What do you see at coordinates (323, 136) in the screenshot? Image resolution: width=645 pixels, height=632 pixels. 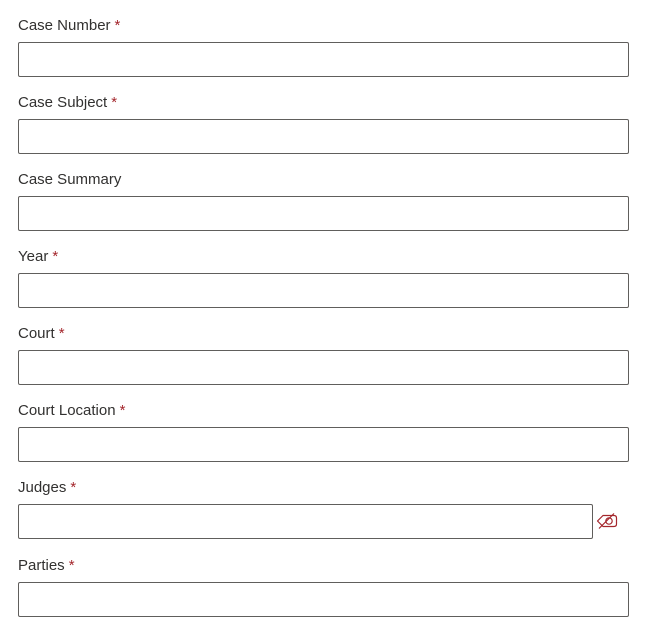 I see `case-subject-input` at bounding box center [323, 136].